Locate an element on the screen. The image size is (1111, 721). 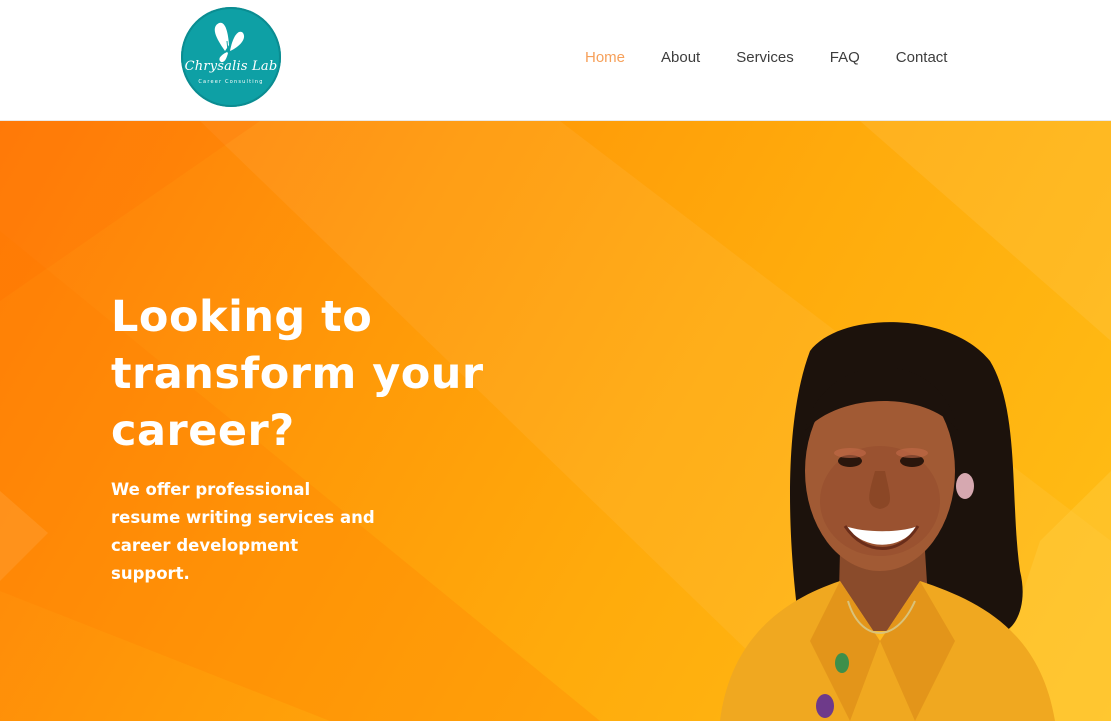
hero-headline: Looking to transform your career? is located at coordinates (301, 374).